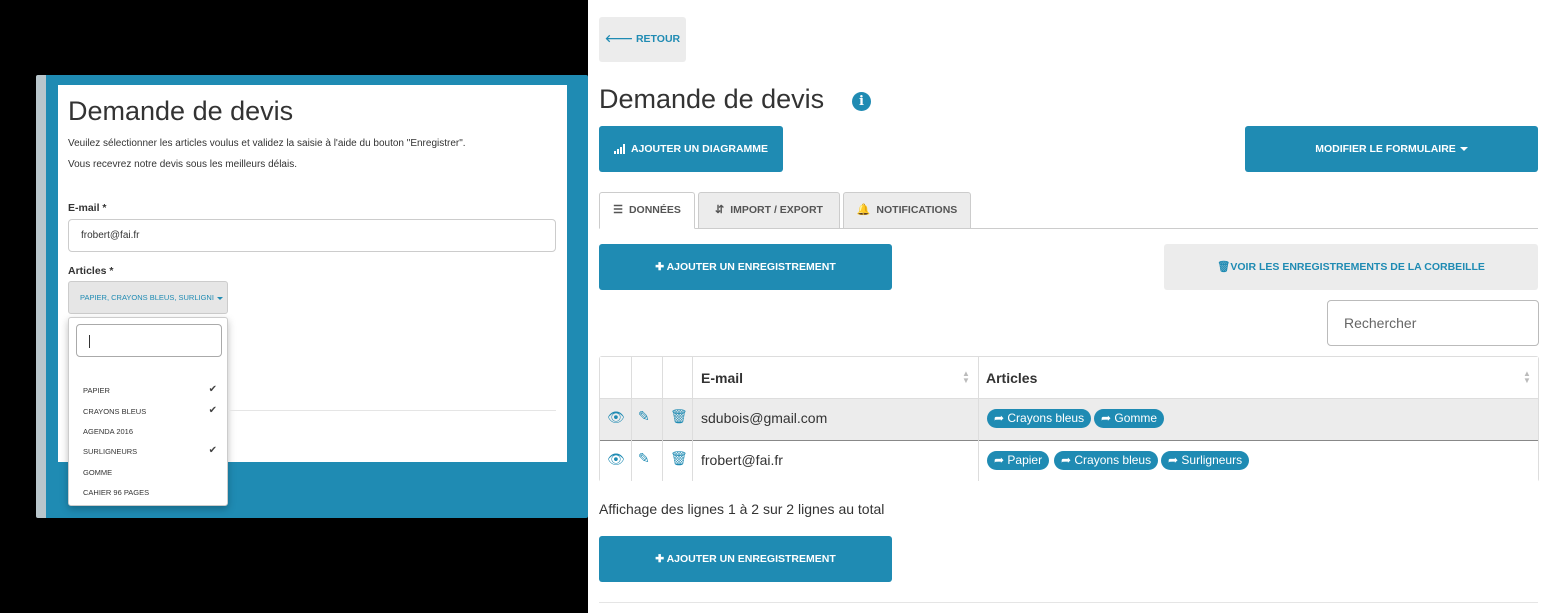 This screenshot has width=1546, height=613. Describe the element at coordinates (712, 99) in the screenshot. I see `page-title: Demande de devis` at that location.